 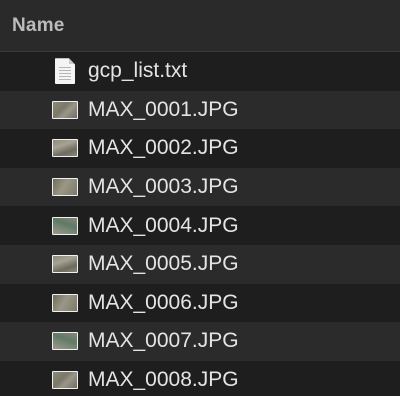 I want to click on file-row: MAX_0003.JPG, so click(x=200, y=187).